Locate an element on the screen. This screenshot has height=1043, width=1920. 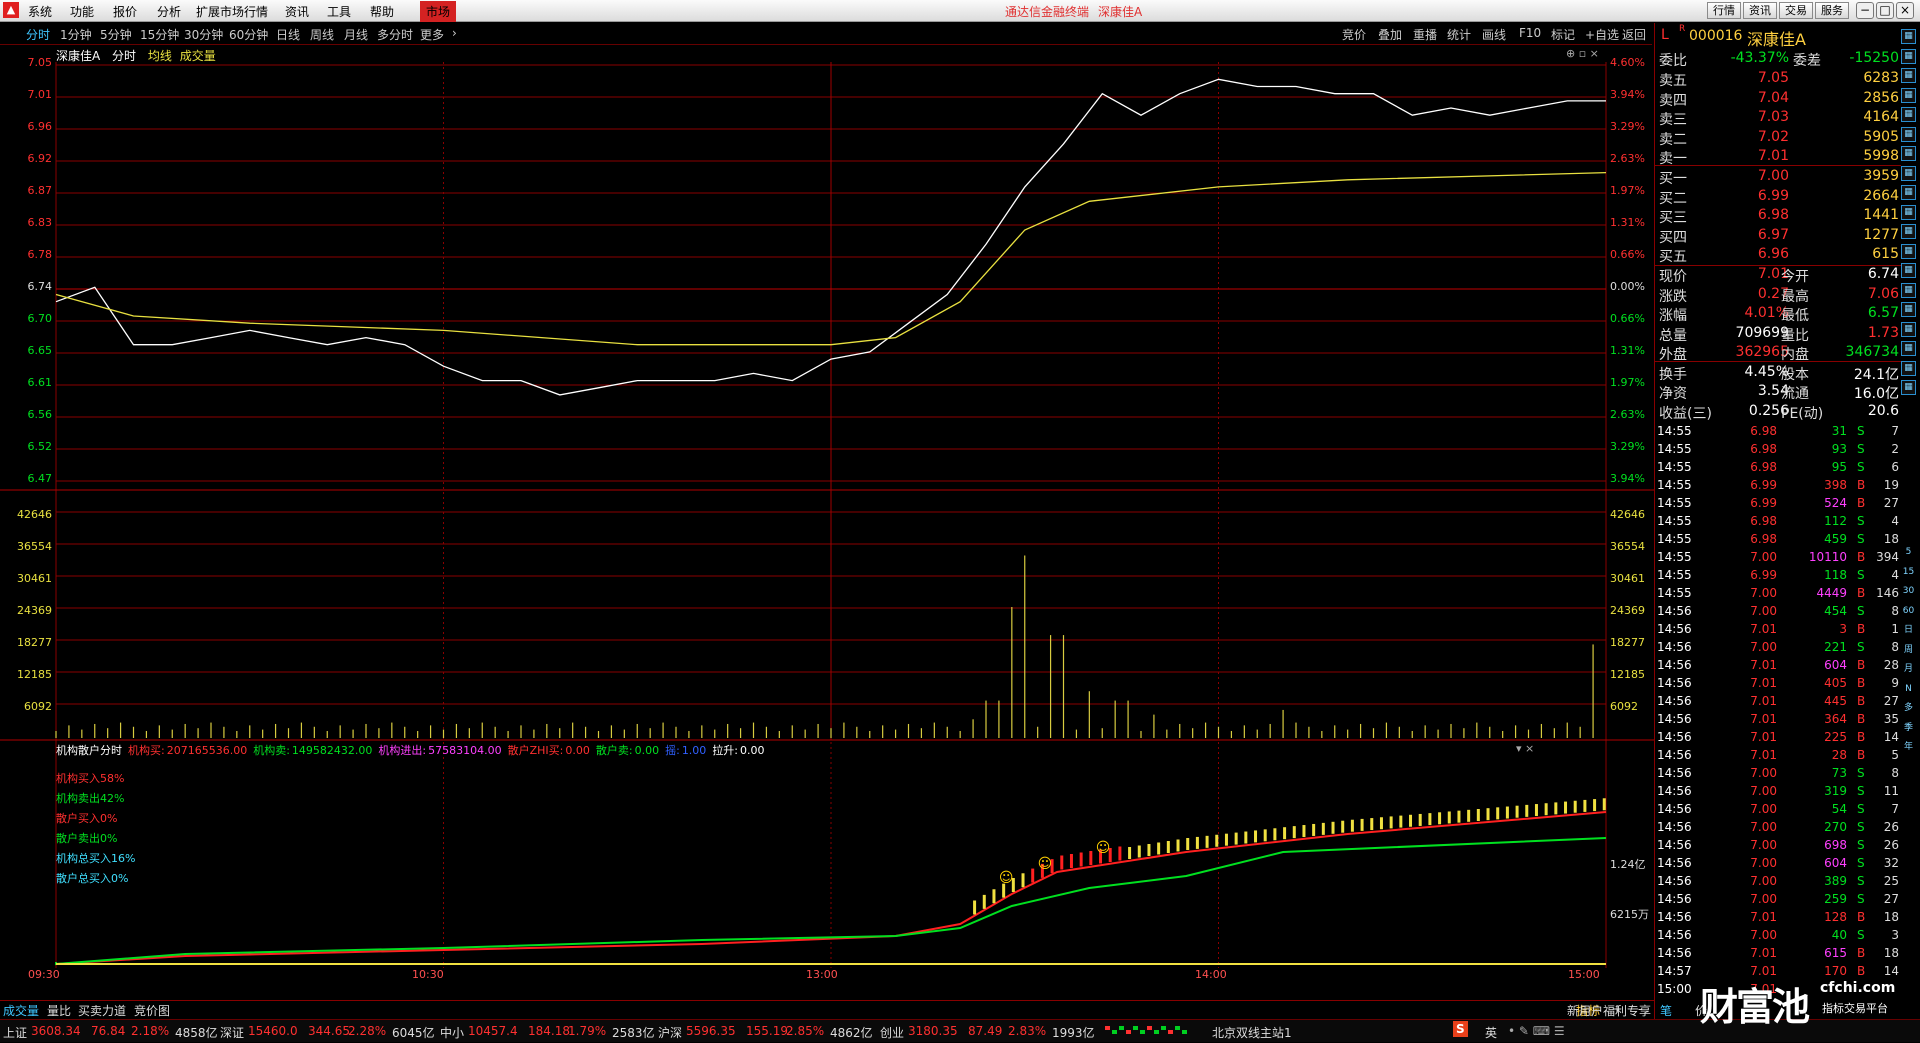
period-tab-5: 60分钟 is located at coordinates (248, 34).